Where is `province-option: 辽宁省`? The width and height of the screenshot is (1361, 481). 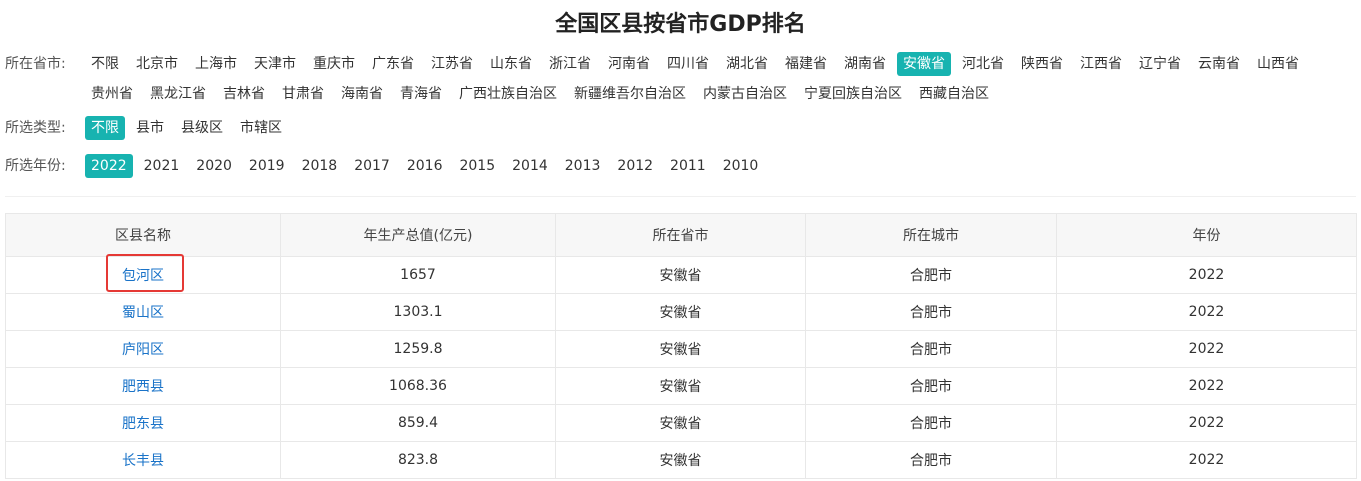
province-option: 辽宁省 is located at coordinates (1160, 64).